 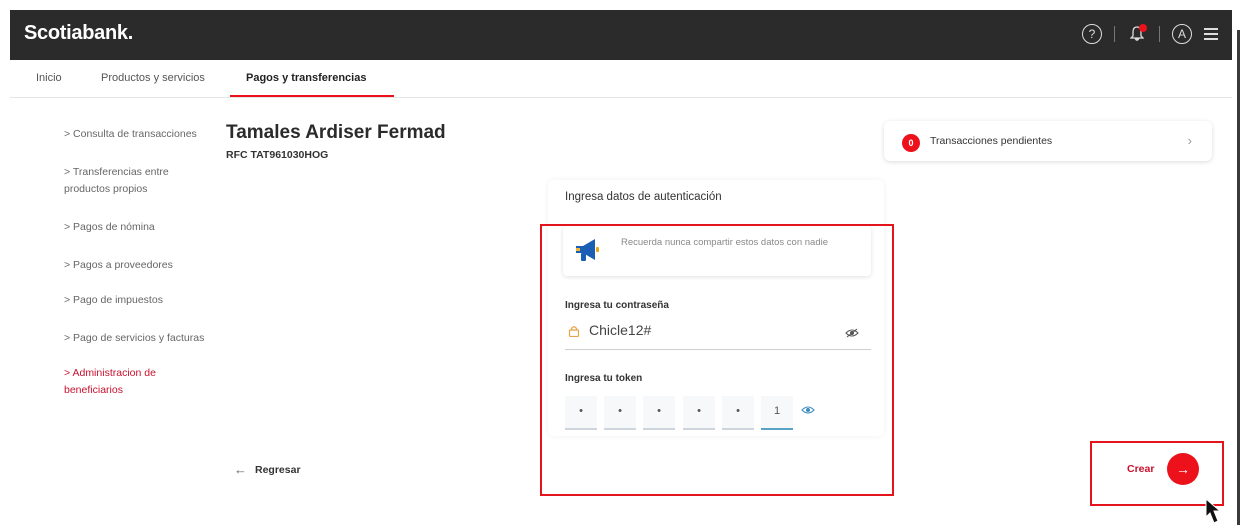 What do you see at coordinates (139, 338) in the screenshot?
I see `sidebar-item-servicios: > Pago de servicios y facturas` at bounding box center [139, 338].